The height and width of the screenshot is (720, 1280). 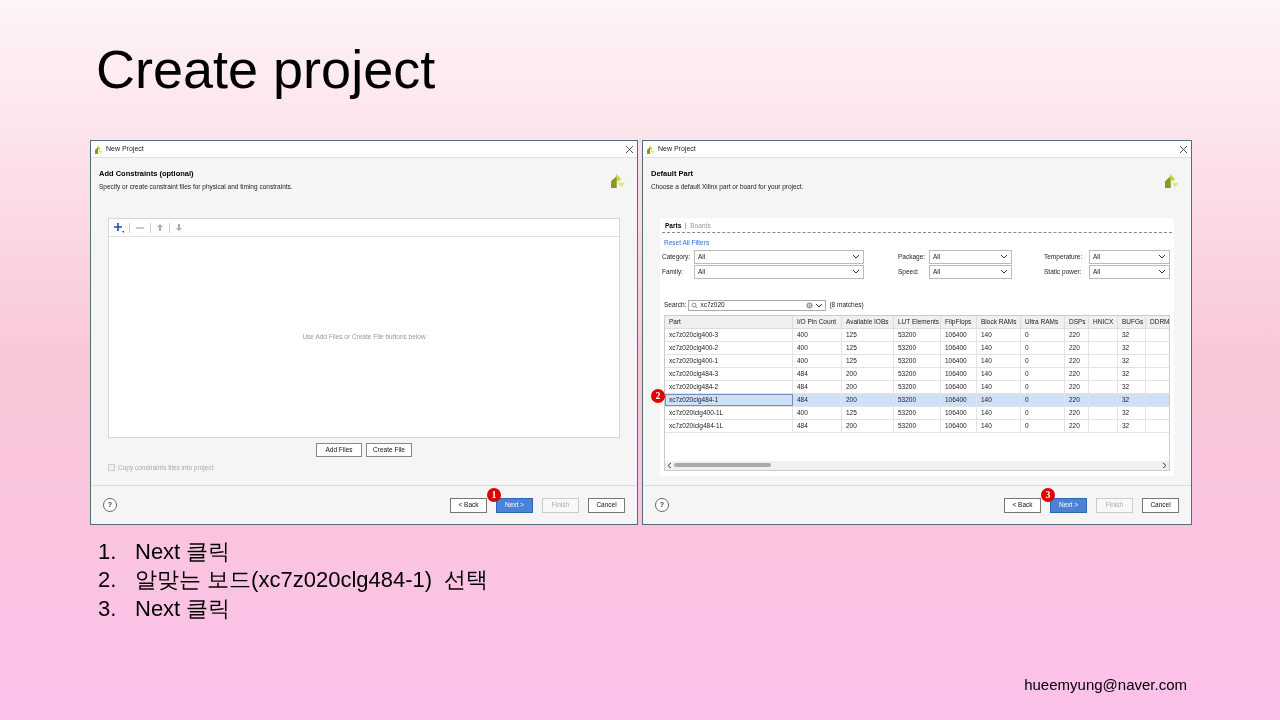 What do you see at coordinates (108, 608) in the screenshot?
I see `list-number: 3.` at bounding box center [108, 608].